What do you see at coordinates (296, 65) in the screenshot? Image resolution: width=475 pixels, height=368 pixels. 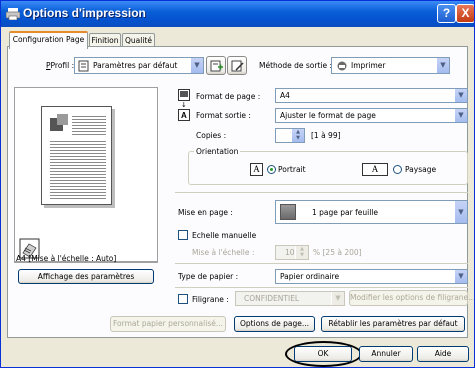 I see `output-method-label: Méthode de sortie :` at bounding box center [296, 65].